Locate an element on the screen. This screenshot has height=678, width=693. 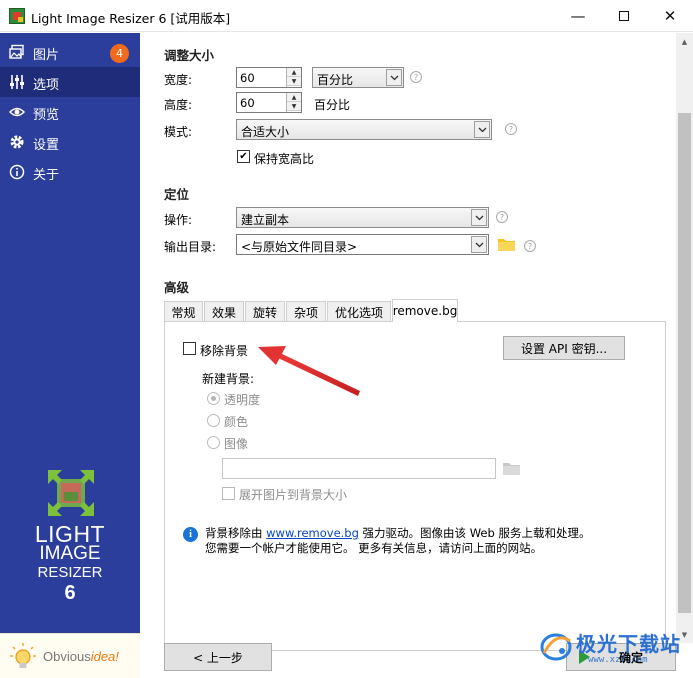
maximize-button is located at coordinates (624, 16).